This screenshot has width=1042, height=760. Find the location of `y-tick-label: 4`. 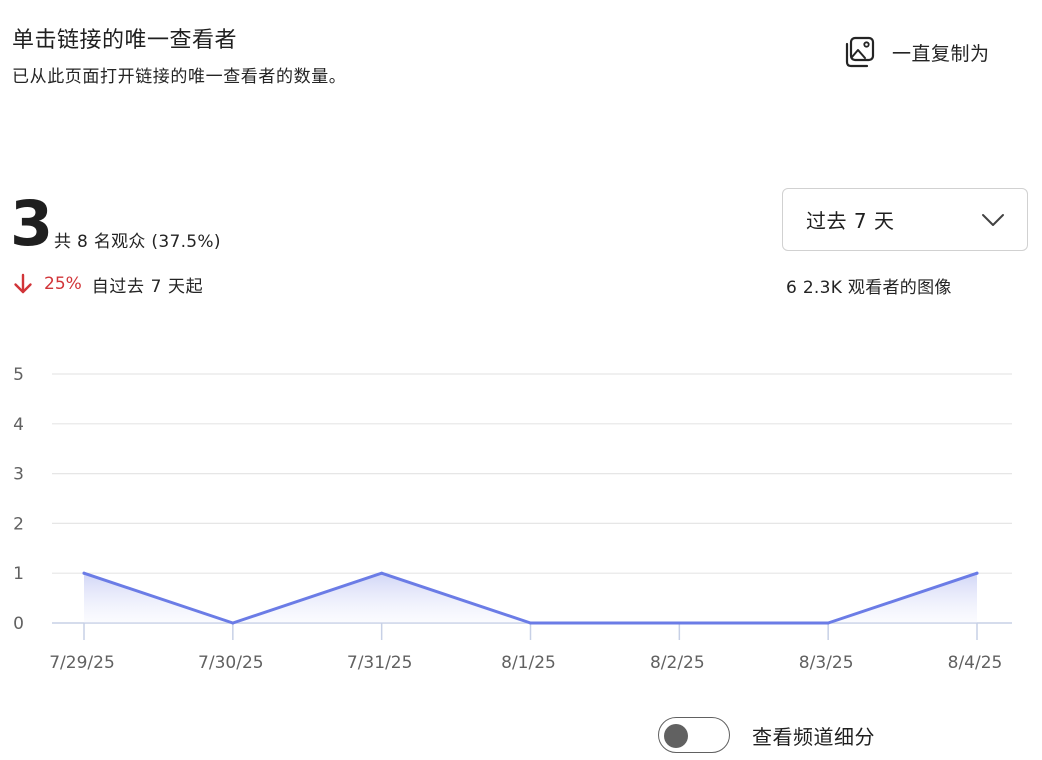

y-tick-label: 4 is located at coordinates (18, 425).